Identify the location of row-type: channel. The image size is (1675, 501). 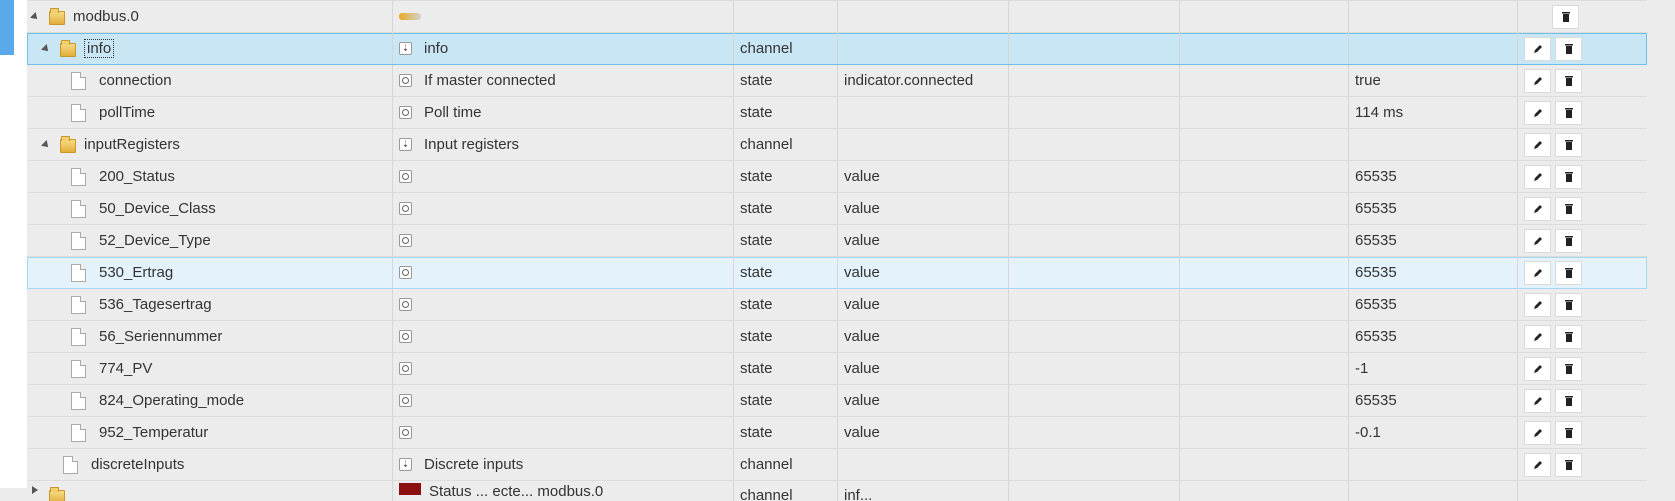
(766, 144).